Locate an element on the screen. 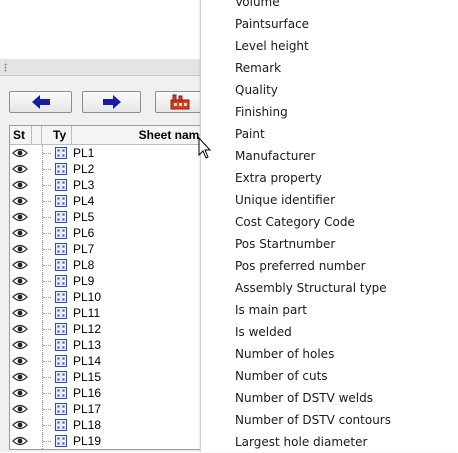 The height and width of the screenshot is (453, 458). menu-item: Pos preferred number is located at coordinates (329, 266).